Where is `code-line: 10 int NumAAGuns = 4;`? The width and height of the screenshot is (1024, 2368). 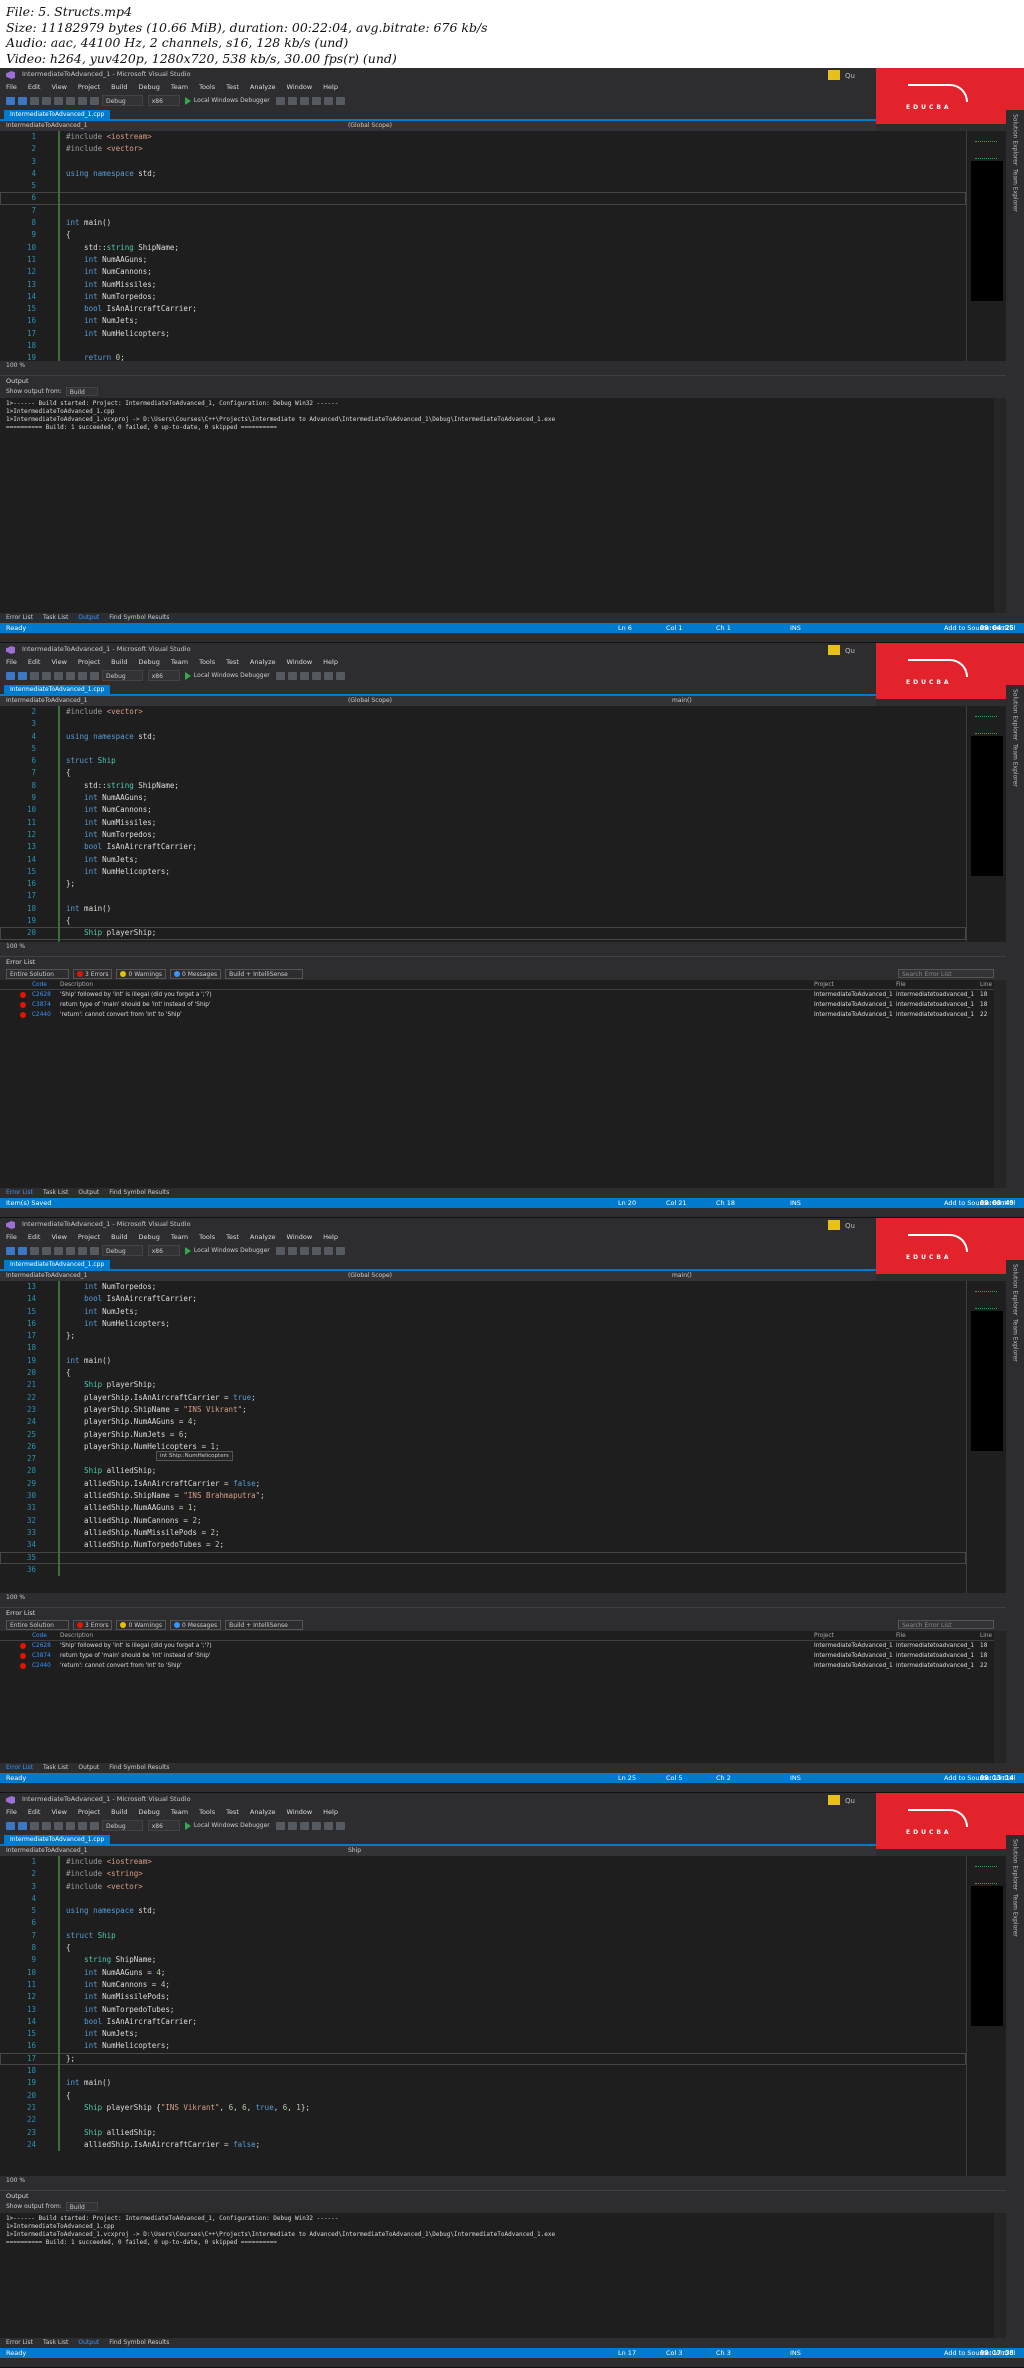 code-line: 10 int NumAAGuns = 4; is located at coordinates (483, 1973).